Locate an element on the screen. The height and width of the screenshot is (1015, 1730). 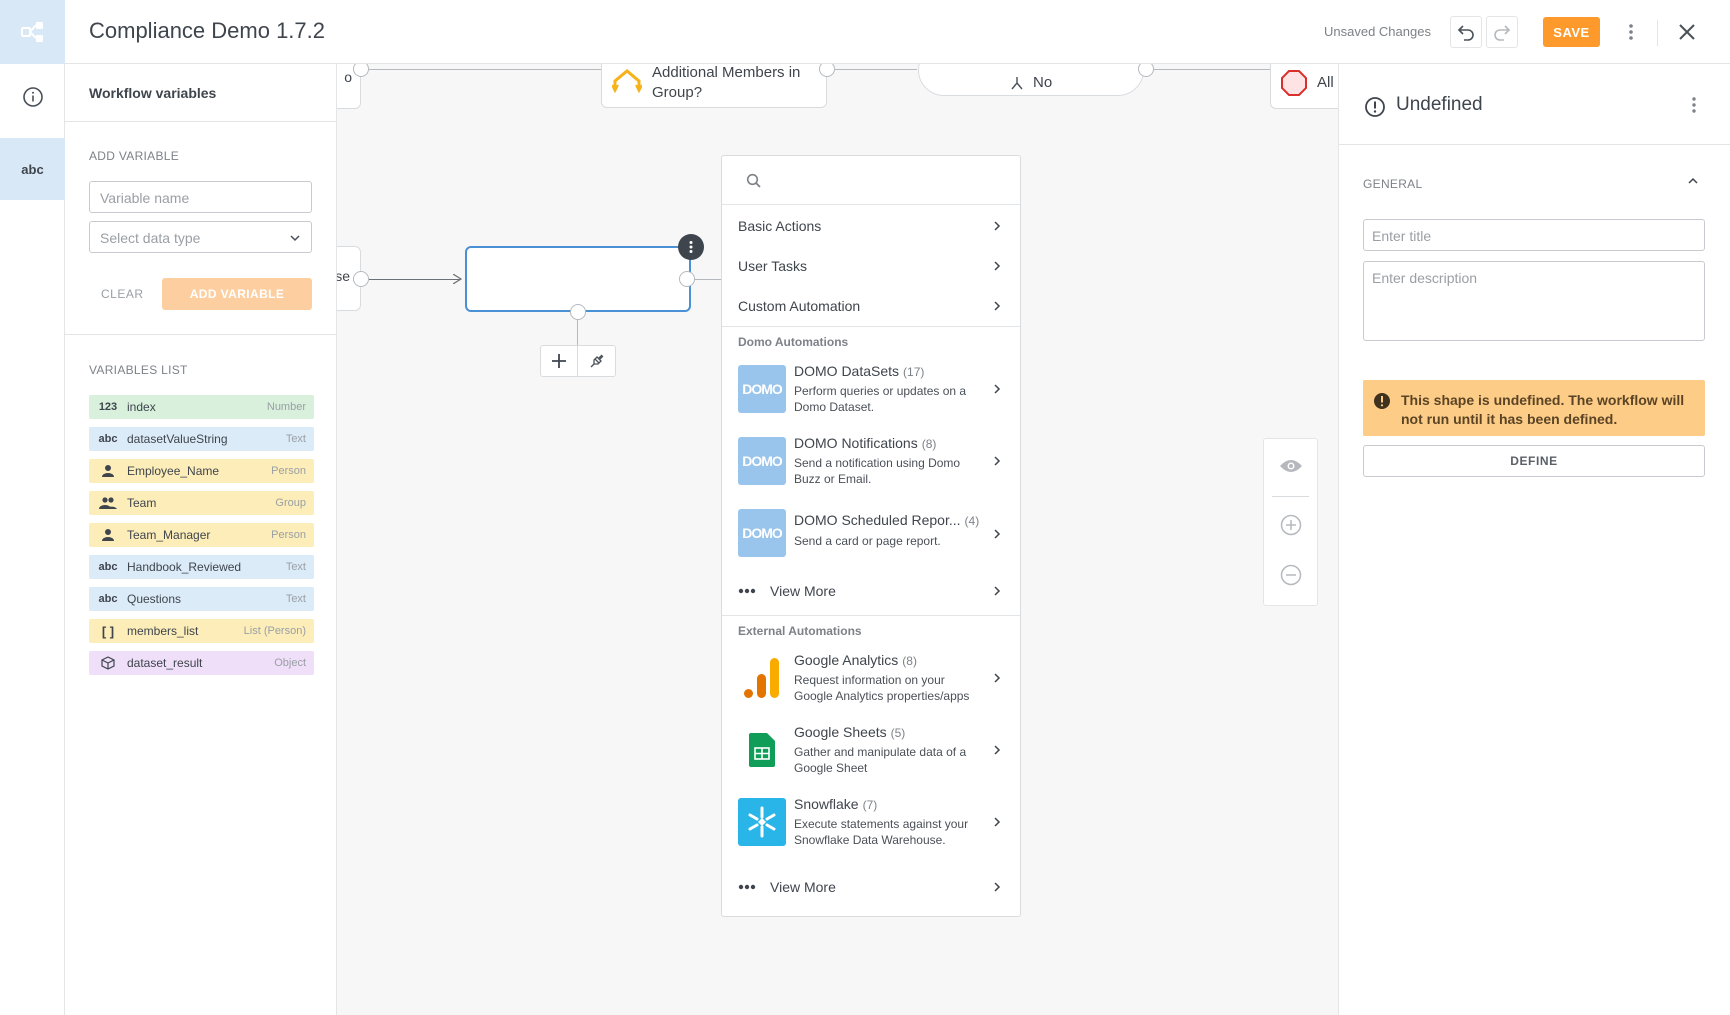
info-rail-button is located at coordinates (32, 97).